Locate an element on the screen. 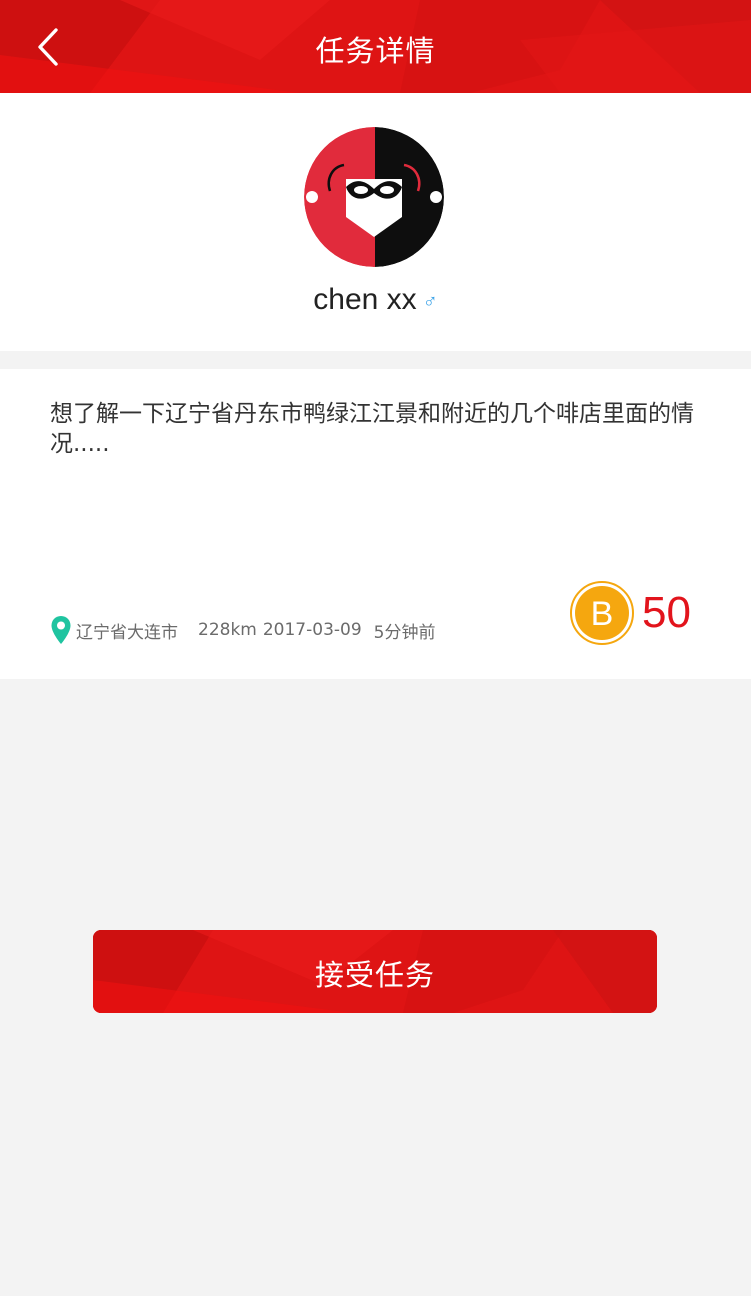 The image size is (751, 1296). coin-icon: B is located at coordinates (602, 613).